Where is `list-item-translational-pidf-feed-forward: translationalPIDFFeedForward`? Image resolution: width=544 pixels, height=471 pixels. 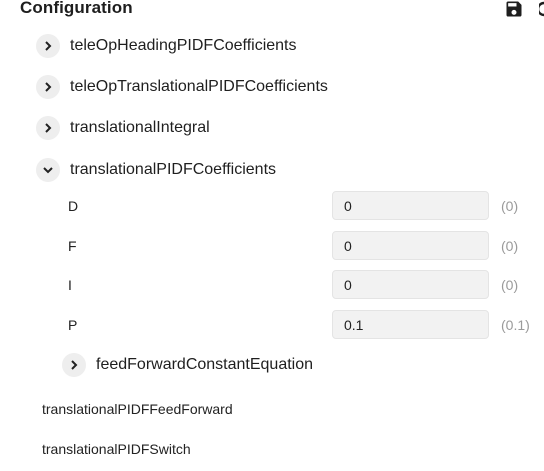
list-item-translational-pidf-feed-forward: translationalPIDFFeedForward is located at coordinates (137, 409).